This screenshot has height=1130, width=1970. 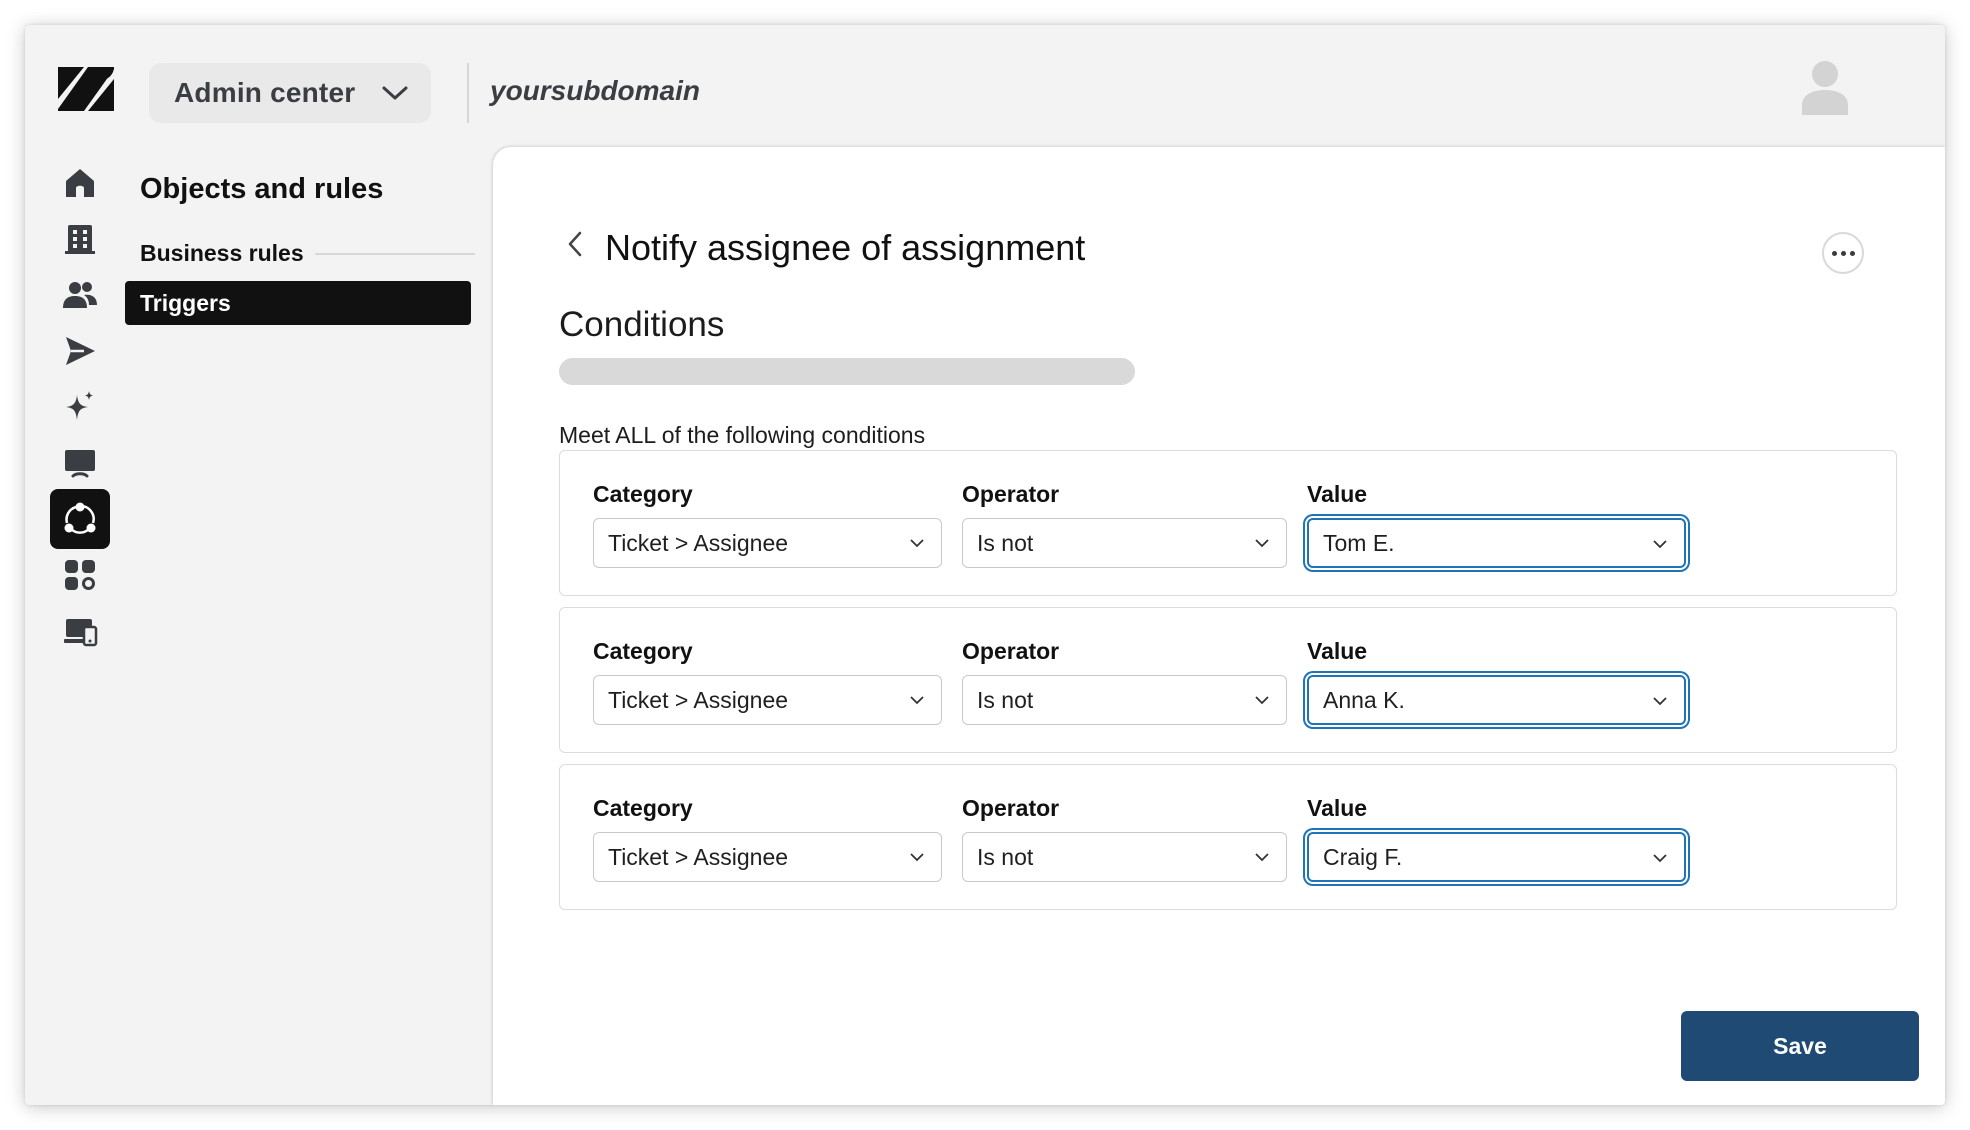 I want to click on rail-ai, so click(x=80, y=407).